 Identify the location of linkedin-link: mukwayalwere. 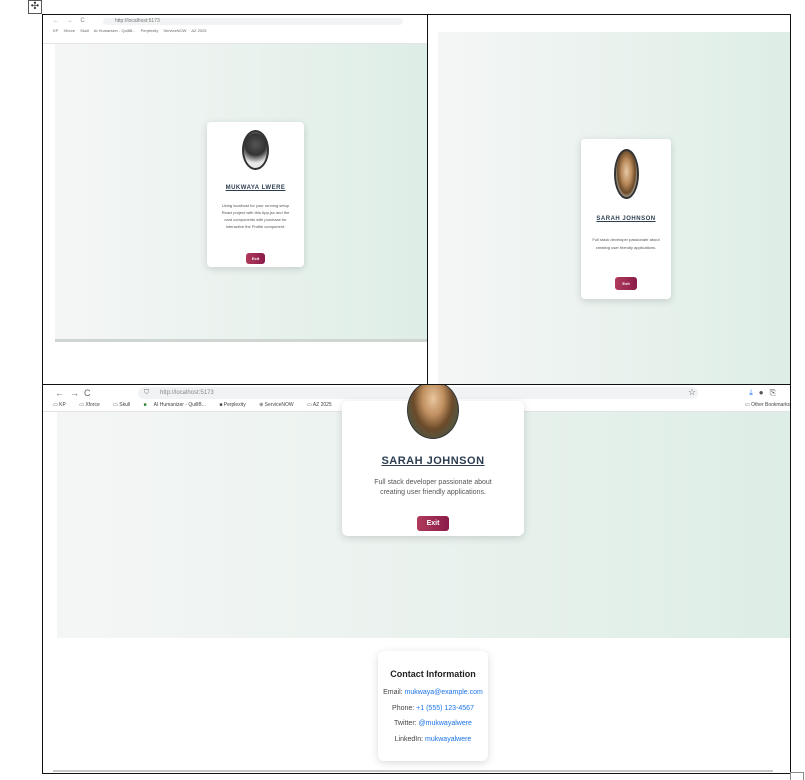
(448, 739).